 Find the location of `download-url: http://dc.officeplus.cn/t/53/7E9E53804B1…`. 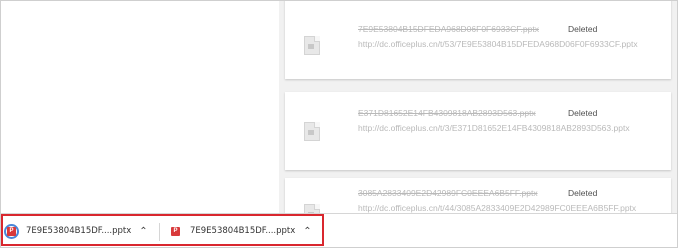

download-url: http://dc.officeplus.cn/t/53/7E9E53804B1… is located at coordinates (498, 44).